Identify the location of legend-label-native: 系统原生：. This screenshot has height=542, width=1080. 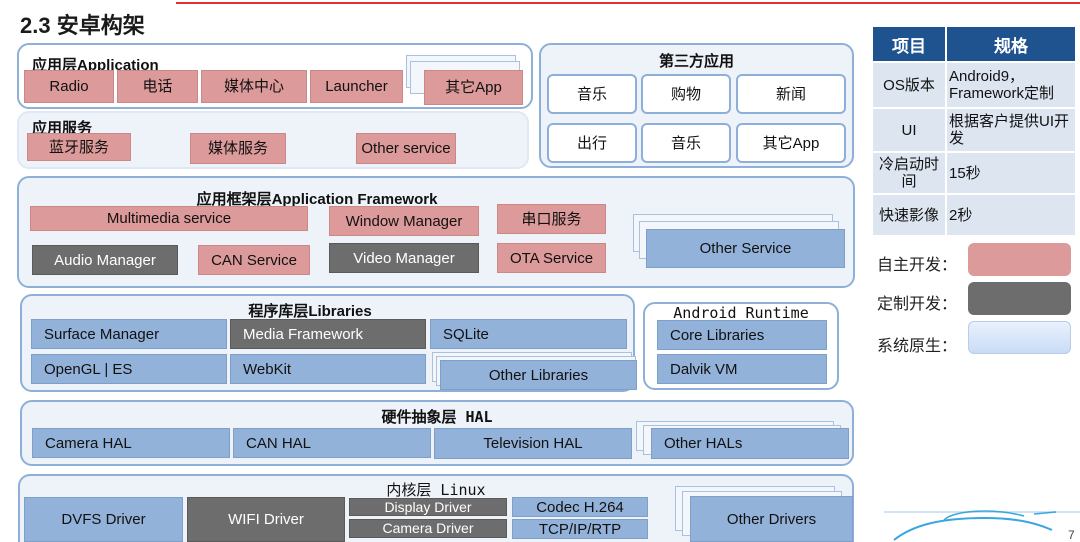
(917, 346).